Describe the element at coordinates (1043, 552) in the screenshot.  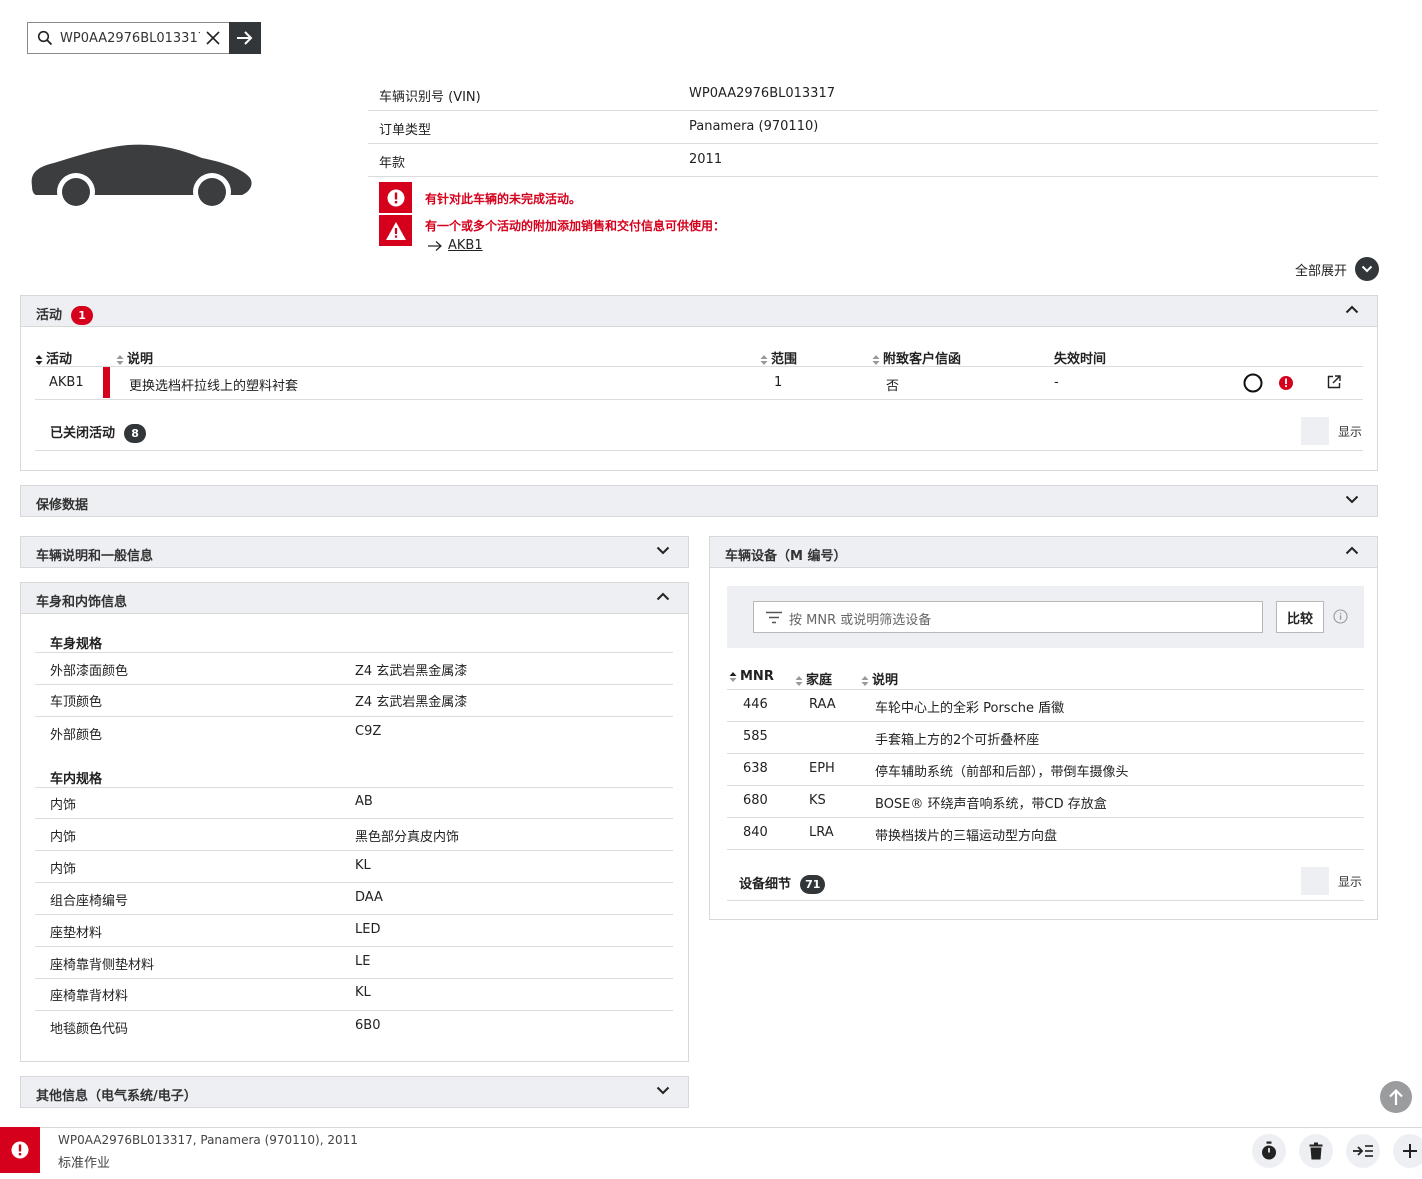
I see `equipment-panel-header: 车辆设备（M 编号）` at that location.